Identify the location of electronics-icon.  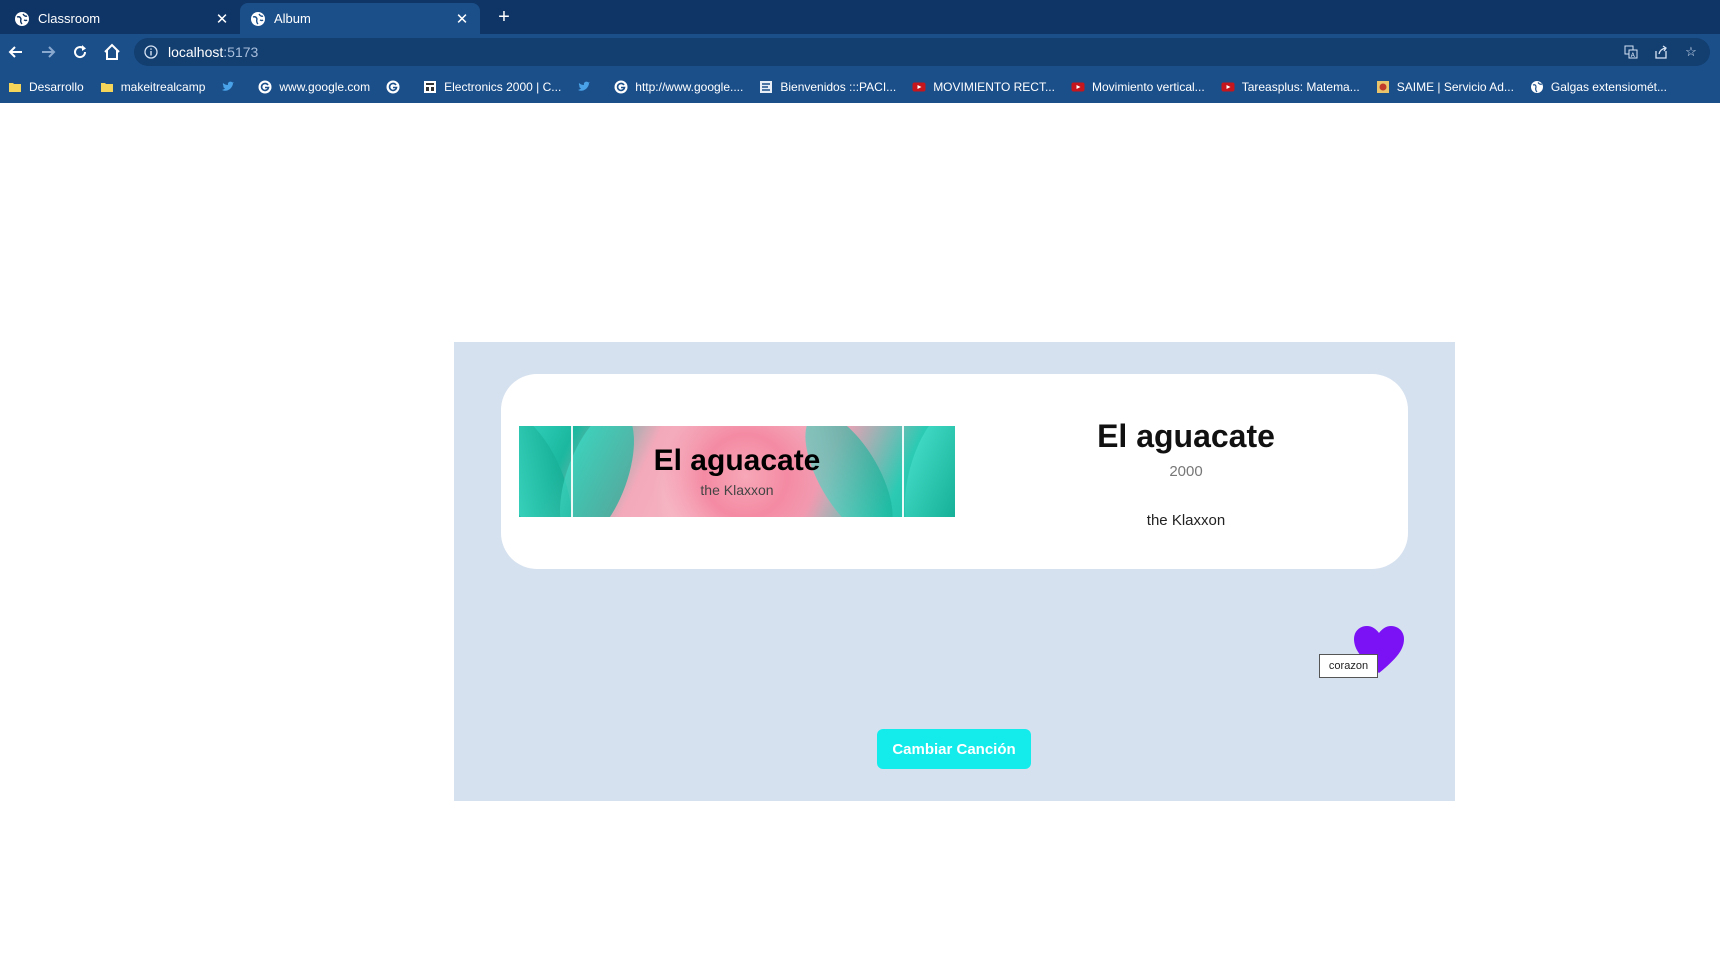
(430, 86).